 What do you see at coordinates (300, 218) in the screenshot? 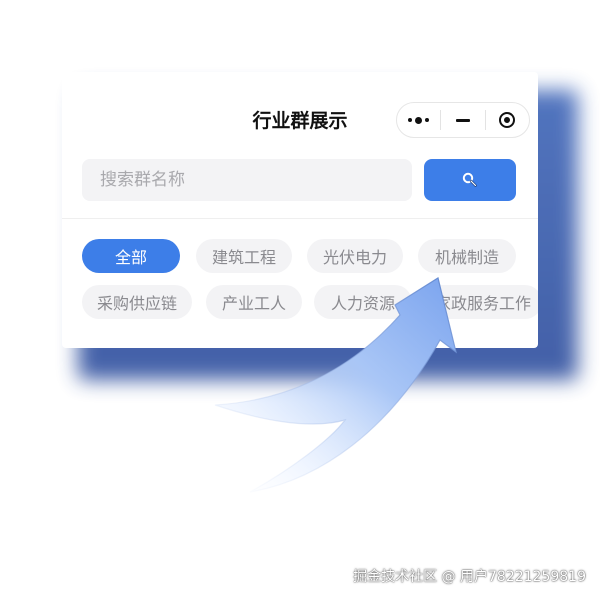
I see `header-divider` at bounding box center [300, 218].